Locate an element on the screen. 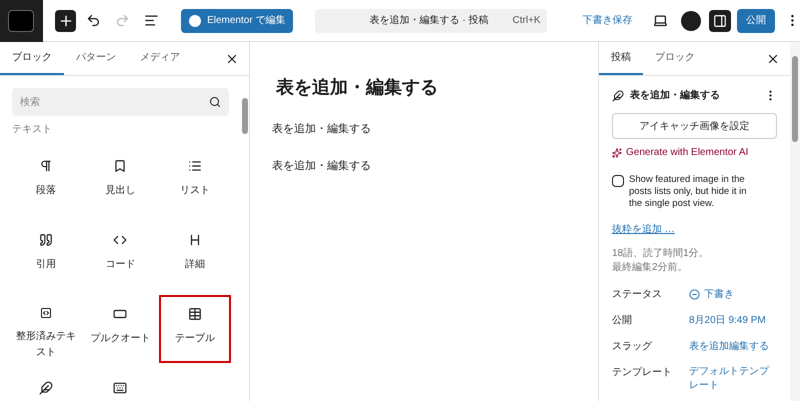 The width and height of the screenshot is (800, 401). search-field: 検索 is located at coordinates (120, 102).